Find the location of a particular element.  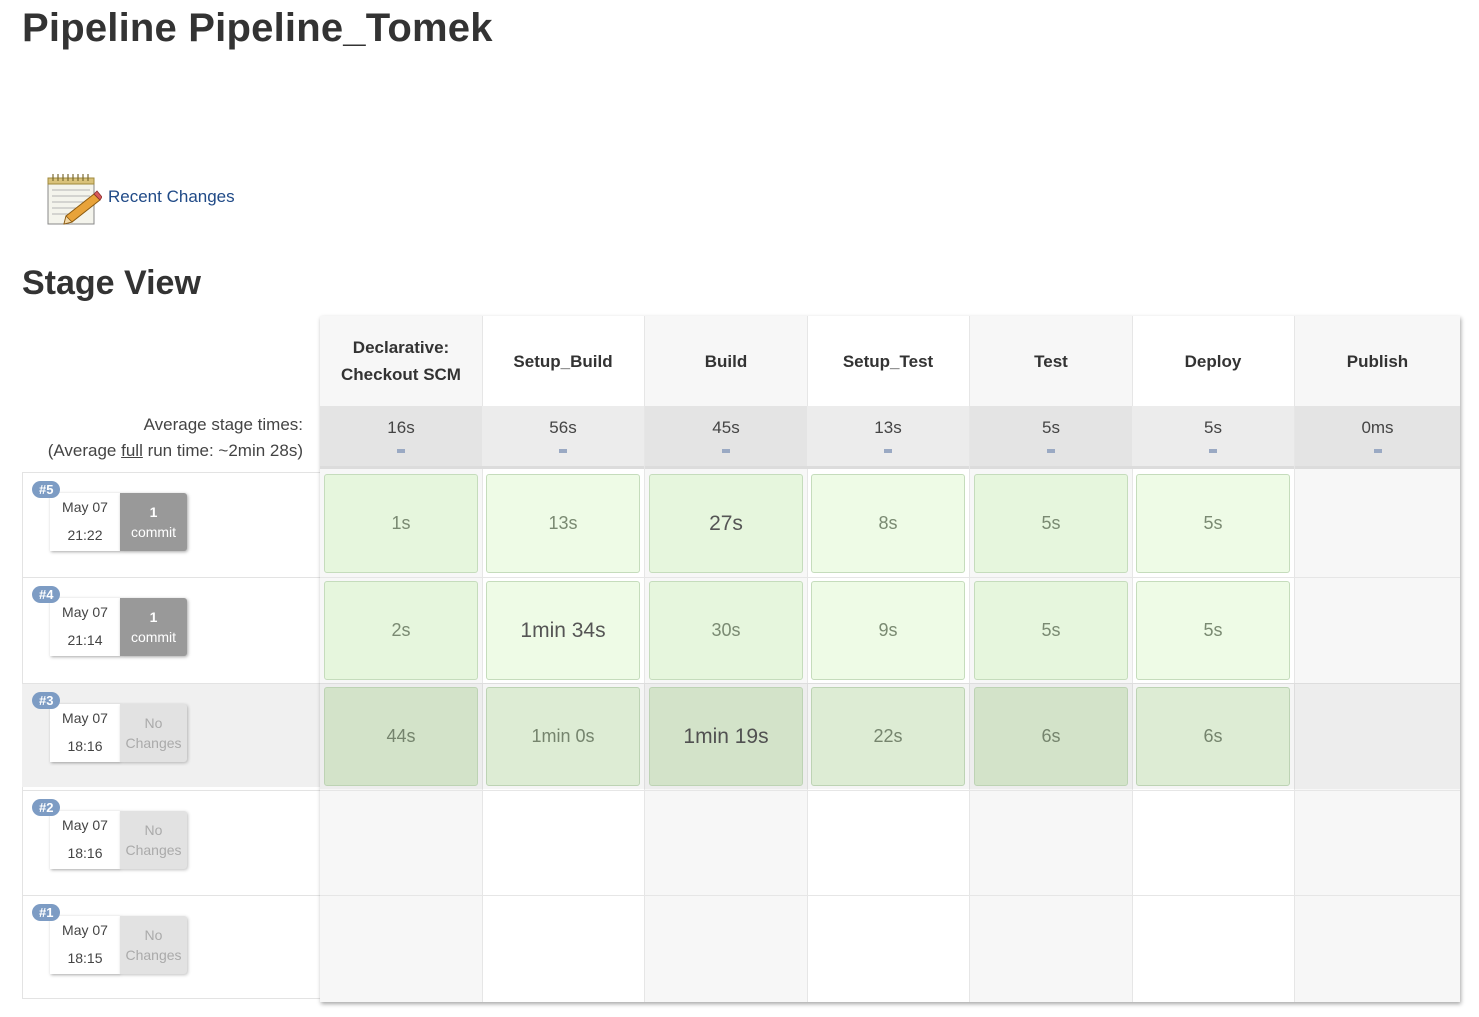

notepad-icon is located at coordinates (74, 199).